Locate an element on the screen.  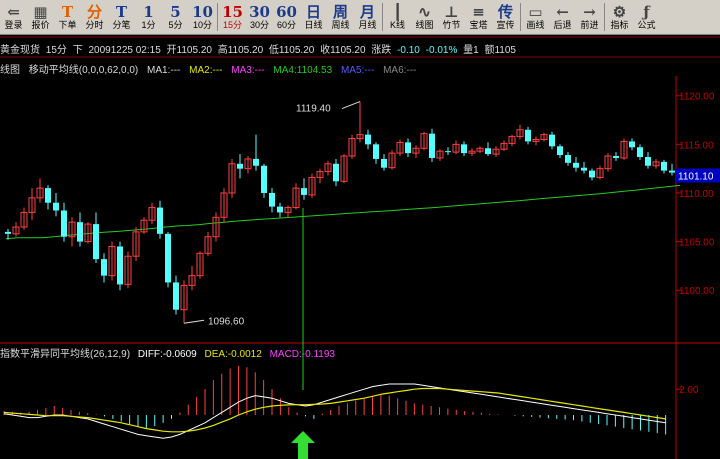
y-tick-label: 1120.00 is located at coordinates (697, 97).